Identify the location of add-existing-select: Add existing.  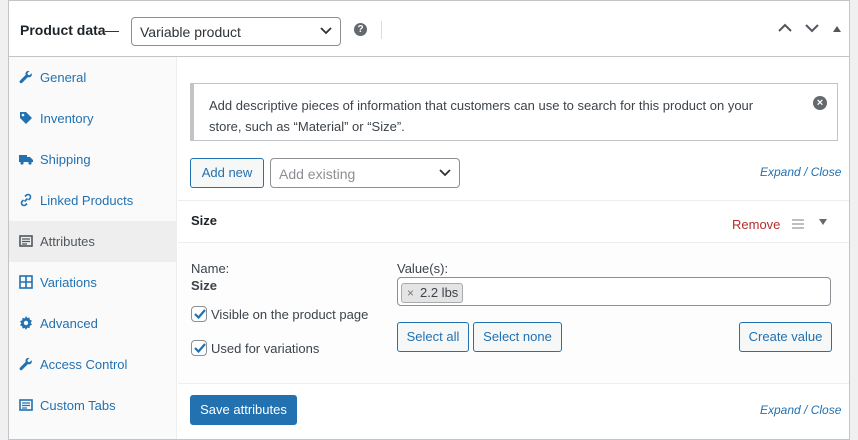
(365, 173).